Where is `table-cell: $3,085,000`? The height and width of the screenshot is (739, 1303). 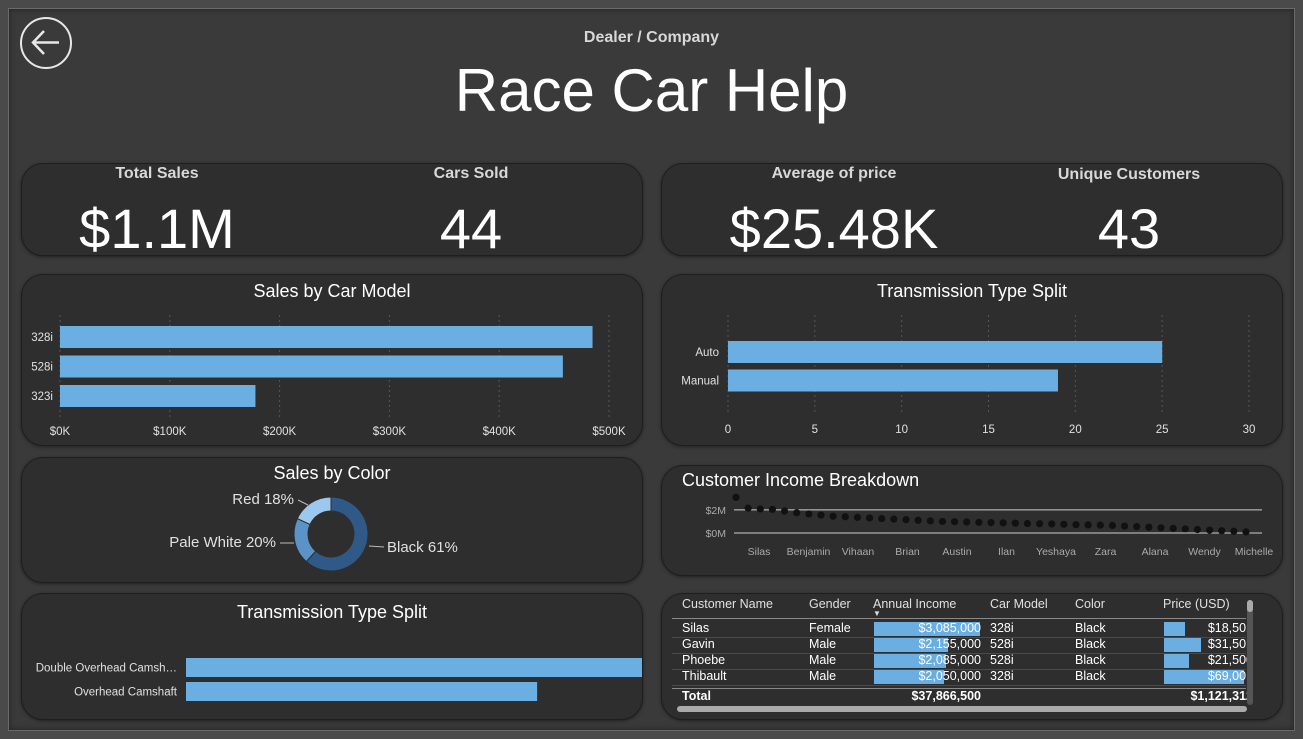
table-cell: $3,085,000 is located at coordinates (949, 628).